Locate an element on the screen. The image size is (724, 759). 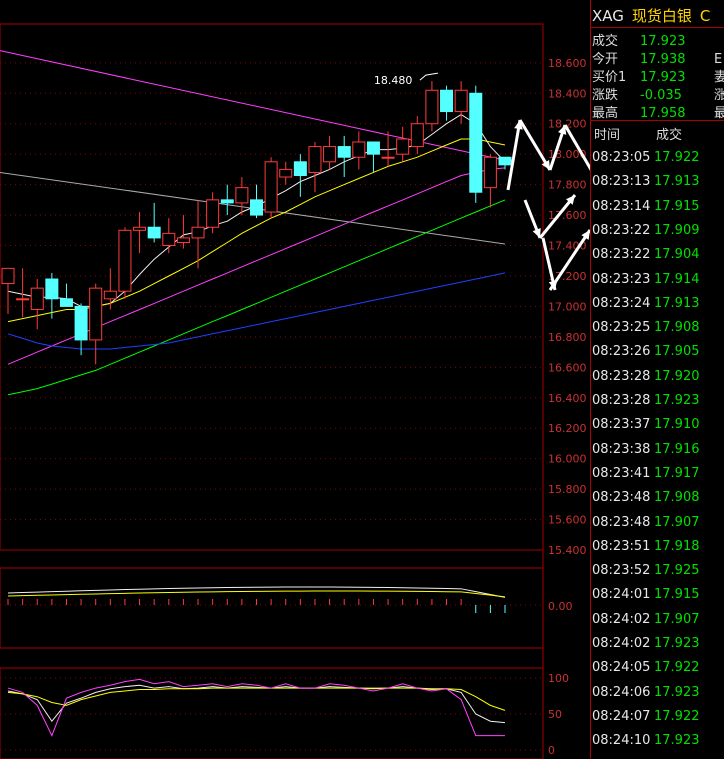
tick-time: 08:23:37 is located at coordinates (621, 425).